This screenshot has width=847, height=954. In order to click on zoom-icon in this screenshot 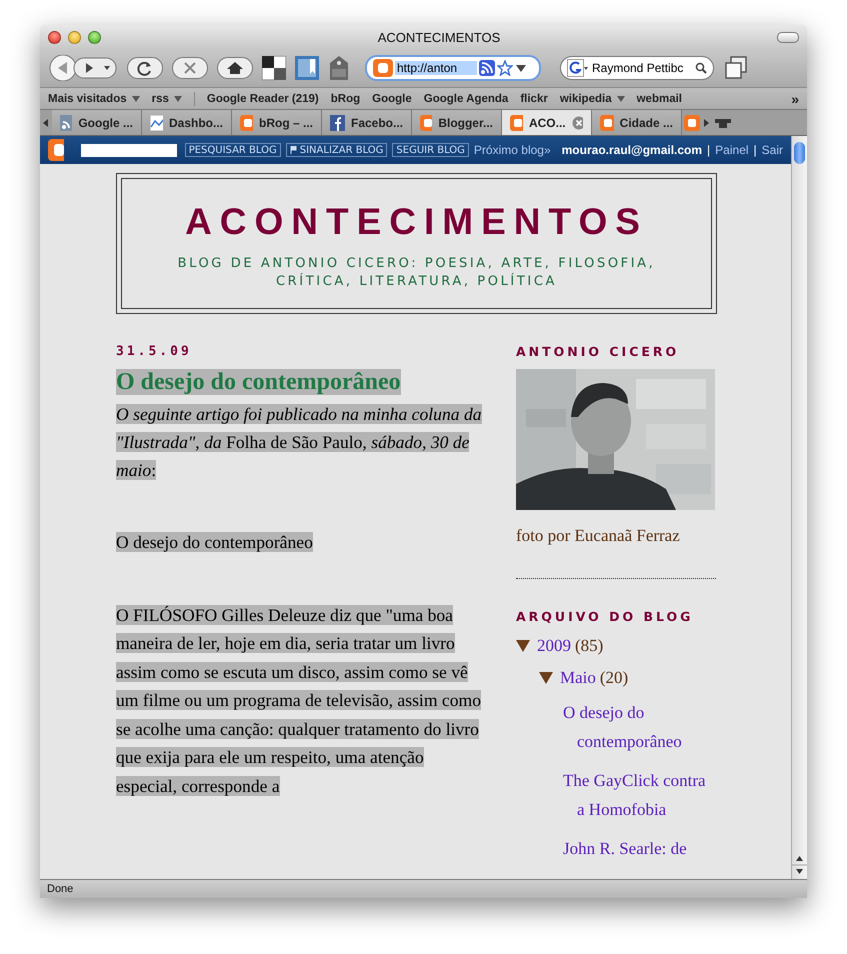, I will do `click(94, 37)`.